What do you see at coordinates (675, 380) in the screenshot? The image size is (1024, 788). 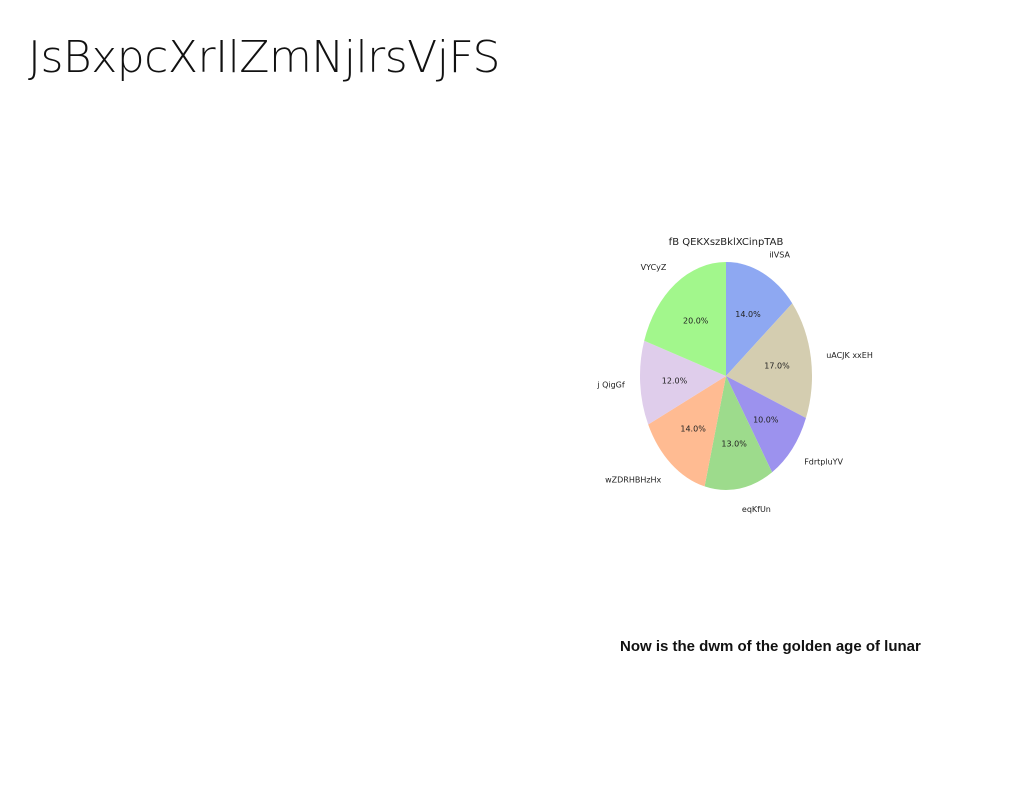 I see `pie-percent-label: 12.0%` at bounding box center [675, 380].